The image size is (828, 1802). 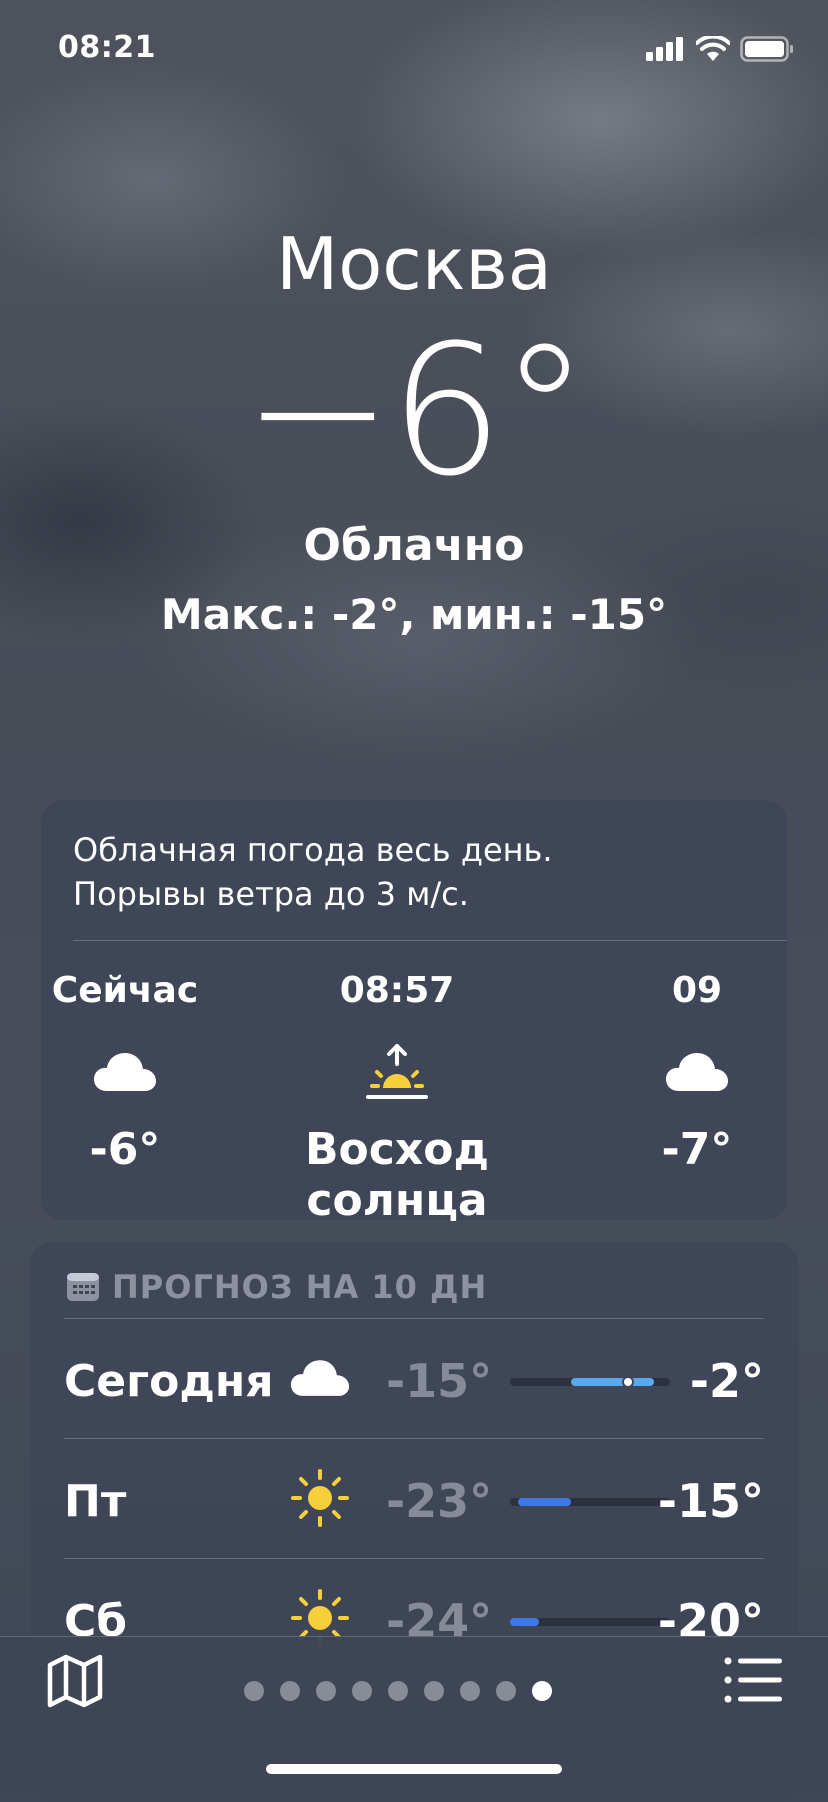 What do you see at coordinates (95, 1501) in the screenshot?
I see `forecast-day: Пт` at bounding box center [95, 1501].